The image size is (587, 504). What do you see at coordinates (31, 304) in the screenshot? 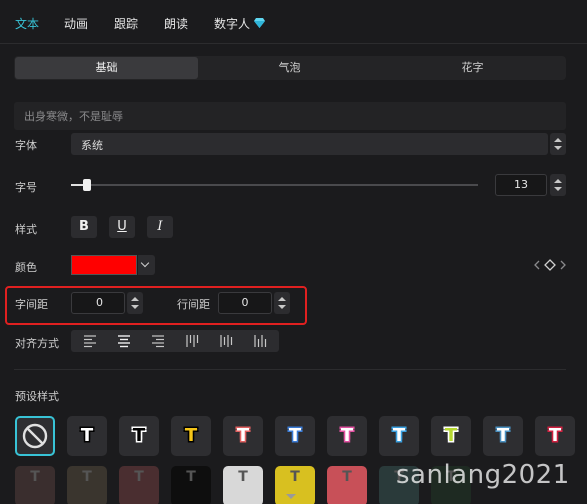
I see `char-spacing-label: 字间距` at bounding box center [31, 304].